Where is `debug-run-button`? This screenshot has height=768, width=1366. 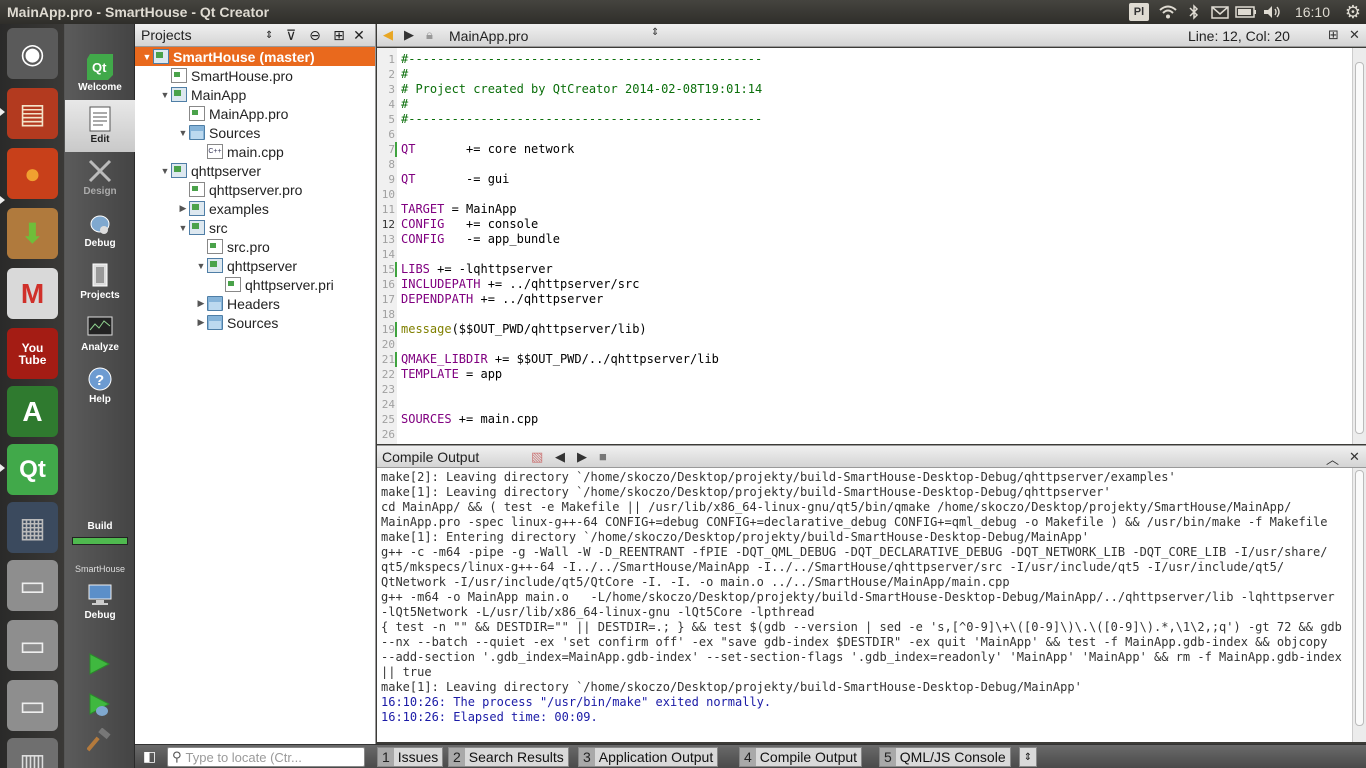 debug-run-button is located at coordinates (100, 707).